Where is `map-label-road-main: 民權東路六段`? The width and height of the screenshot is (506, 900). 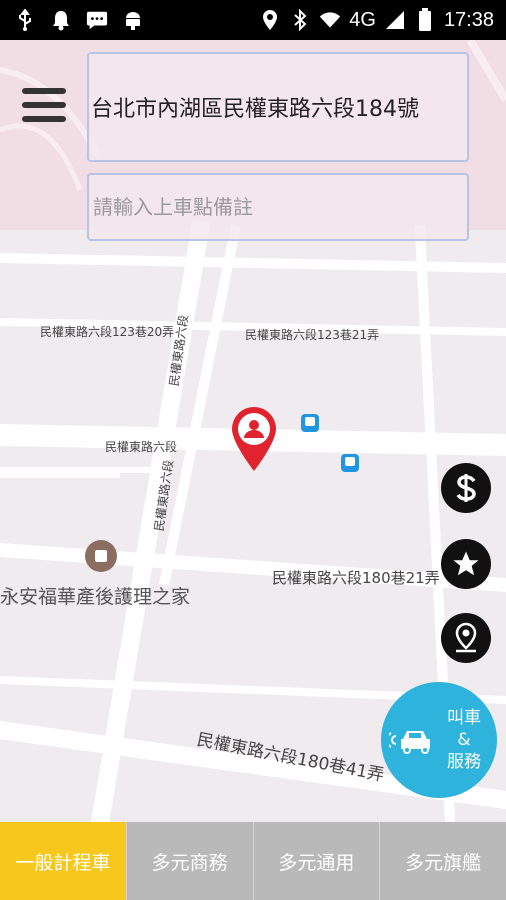 map-label-road-main: 民權東路六段 is located at coordinates (141, 447).